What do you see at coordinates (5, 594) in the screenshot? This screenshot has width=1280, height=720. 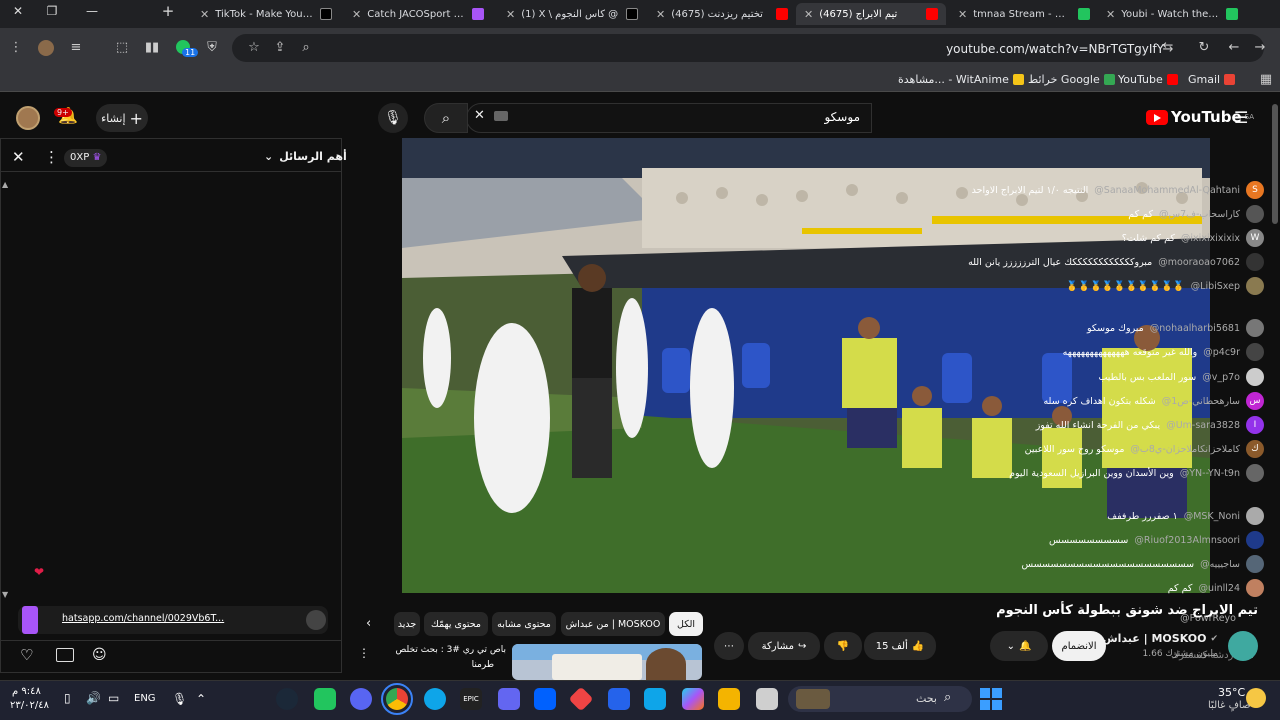 I see `scroll-down-icon: ▼` at bounding box center [5, 594].